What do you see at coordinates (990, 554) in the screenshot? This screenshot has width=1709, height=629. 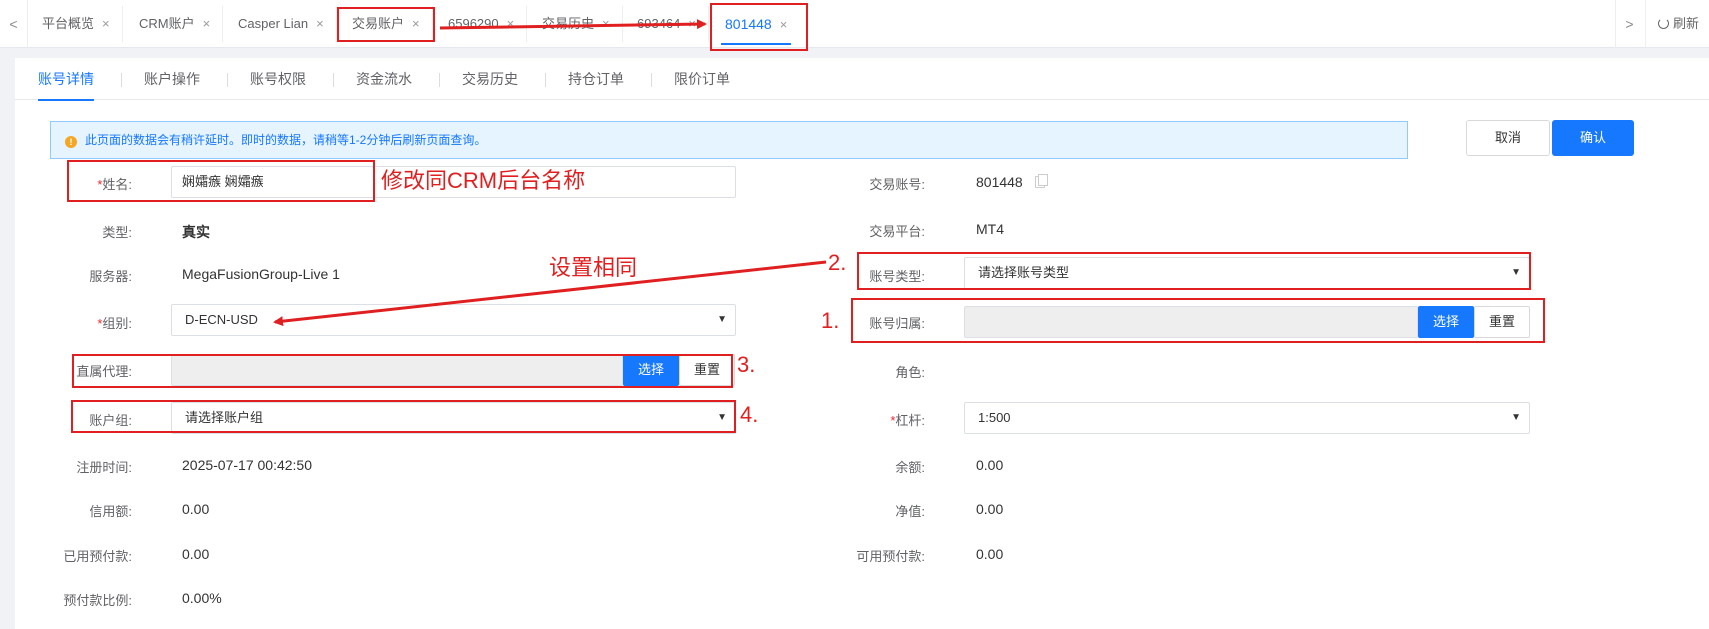 I see `free-margin-value: 0.00` at bounding box center [990, 554].